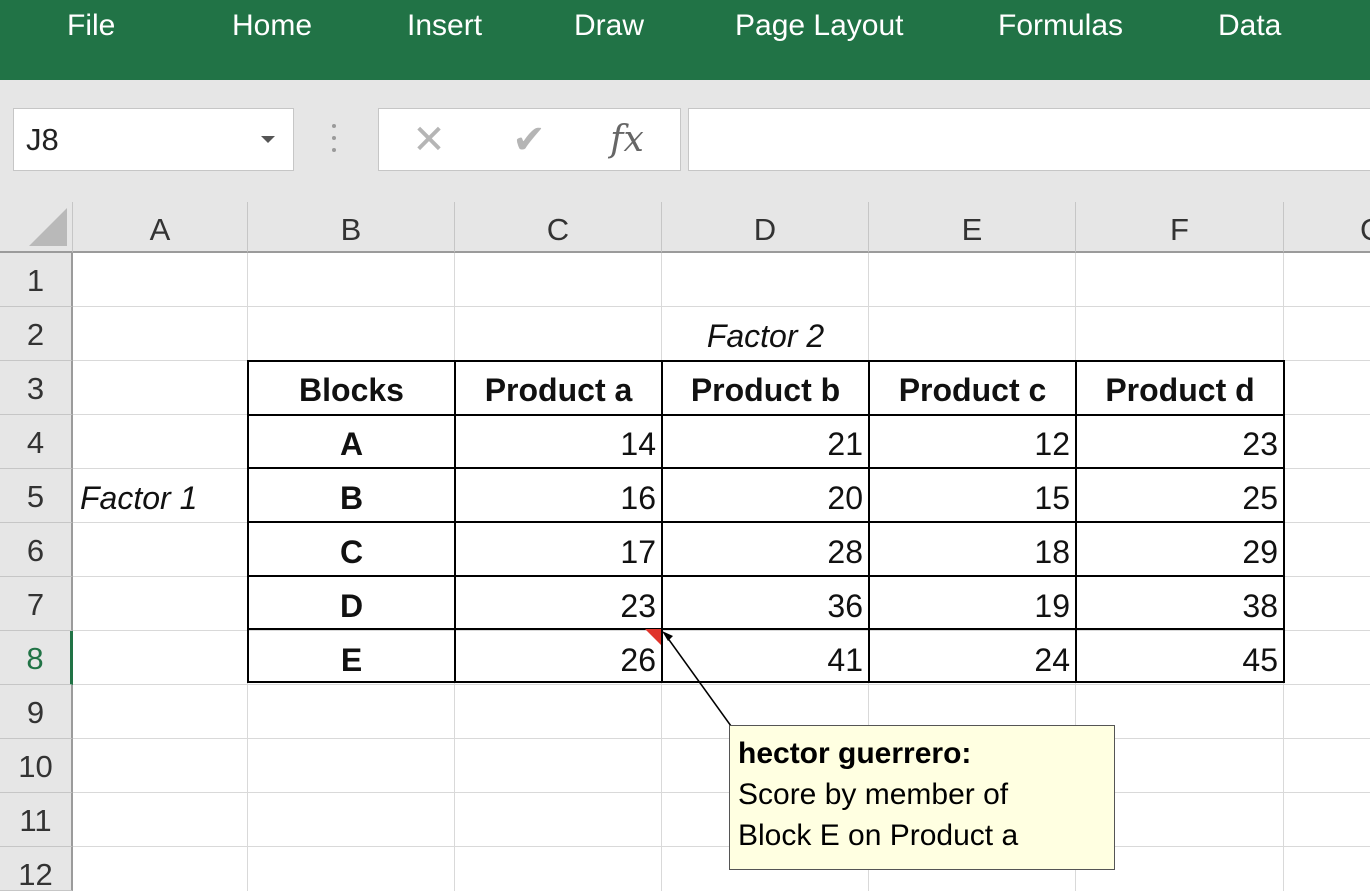  What do you see at coordinates (272, 26) in the screenshot?
I see `tab-home: Home` at bounding box center [272, 26].